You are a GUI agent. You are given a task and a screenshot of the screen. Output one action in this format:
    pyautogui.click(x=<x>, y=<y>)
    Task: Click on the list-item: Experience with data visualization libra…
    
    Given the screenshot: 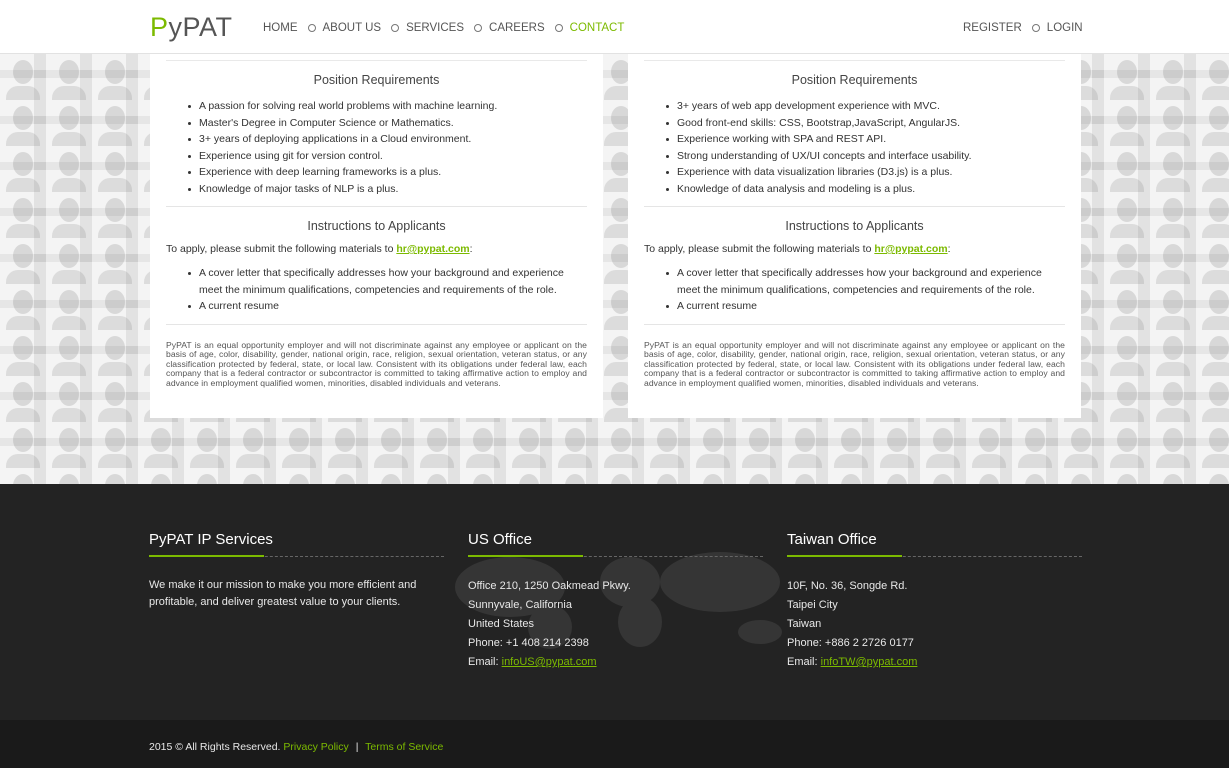 What is the action you would take?
    pyautogui.click(x=865, y=172)
    